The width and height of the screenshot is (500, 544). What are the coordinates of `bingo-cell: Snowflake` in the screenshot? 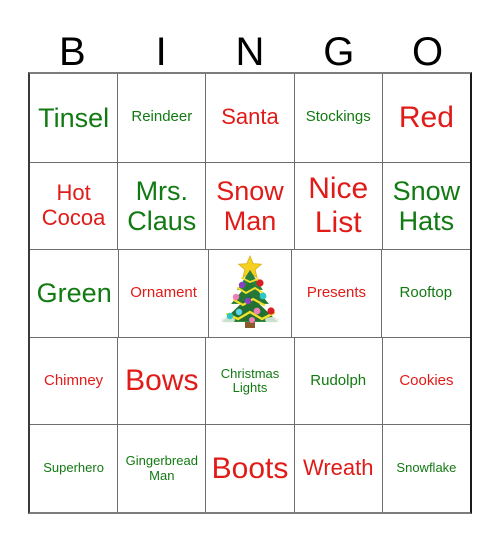 It's located at (426, 468).